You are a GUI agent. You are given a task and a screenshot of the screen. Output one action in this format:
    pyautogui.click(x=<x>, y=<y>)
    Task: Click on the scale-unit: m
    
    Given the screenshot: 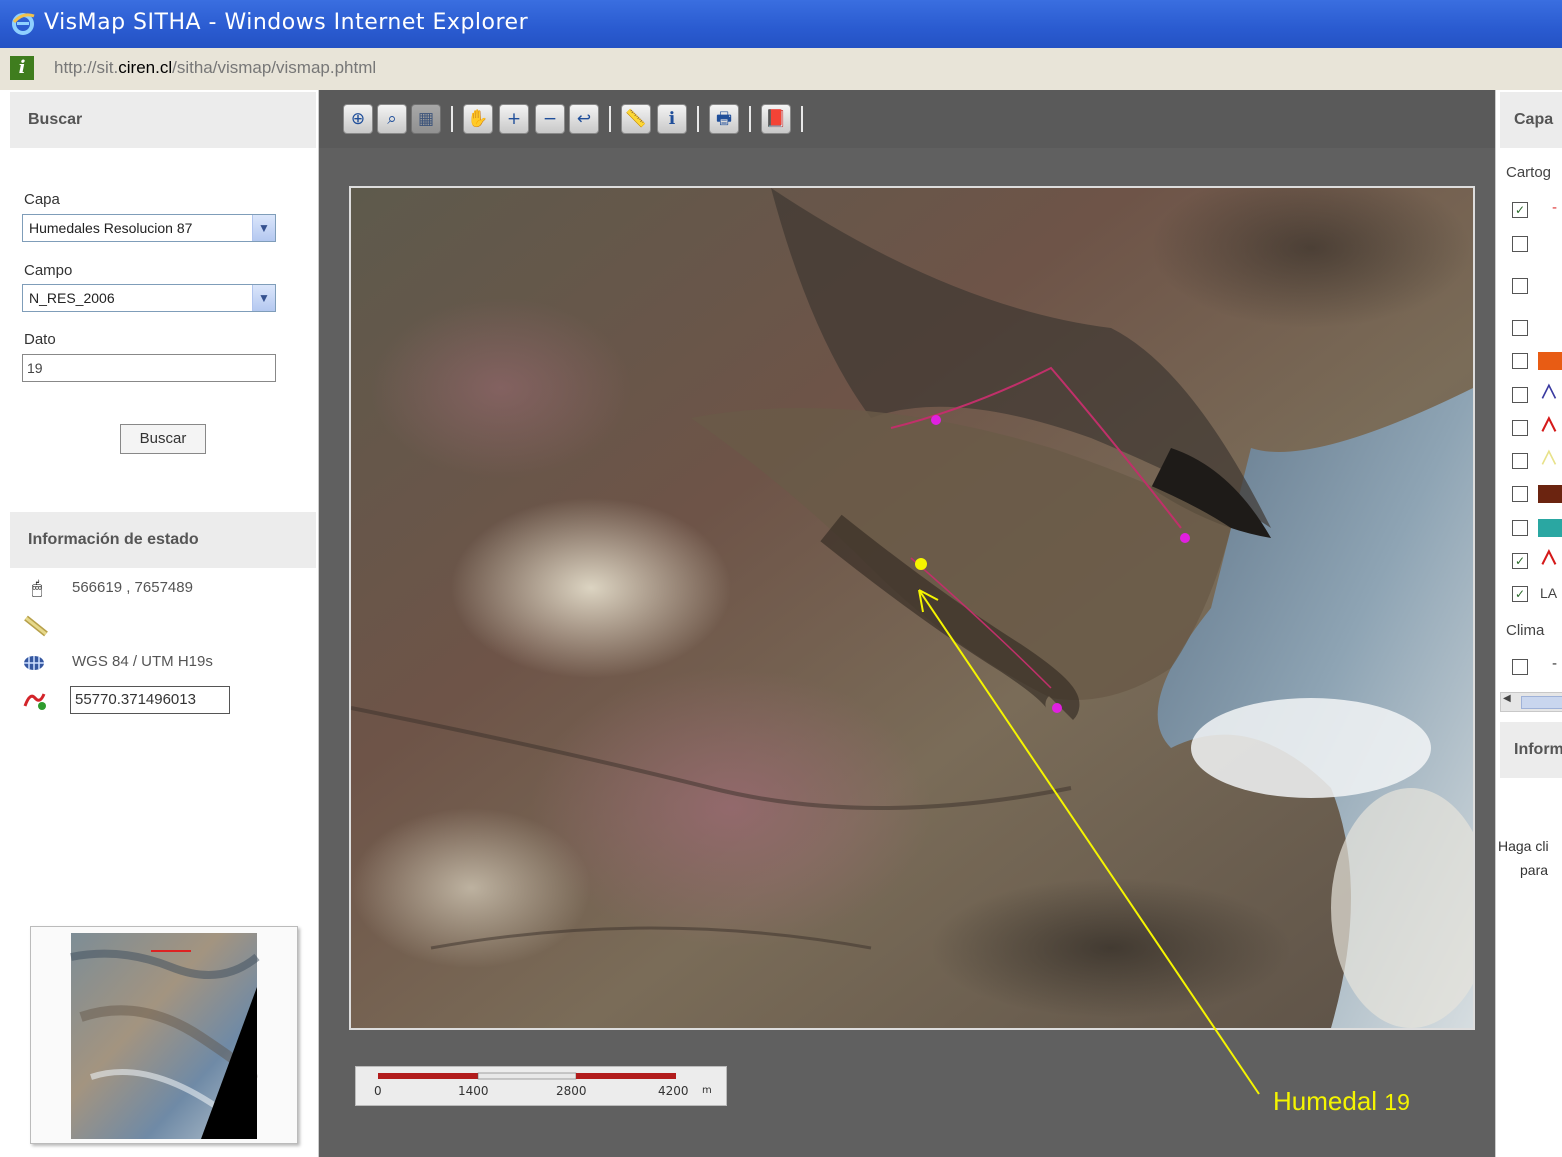 What is the action you would take?
    pyautogui.click(x=707, y=1090)
    